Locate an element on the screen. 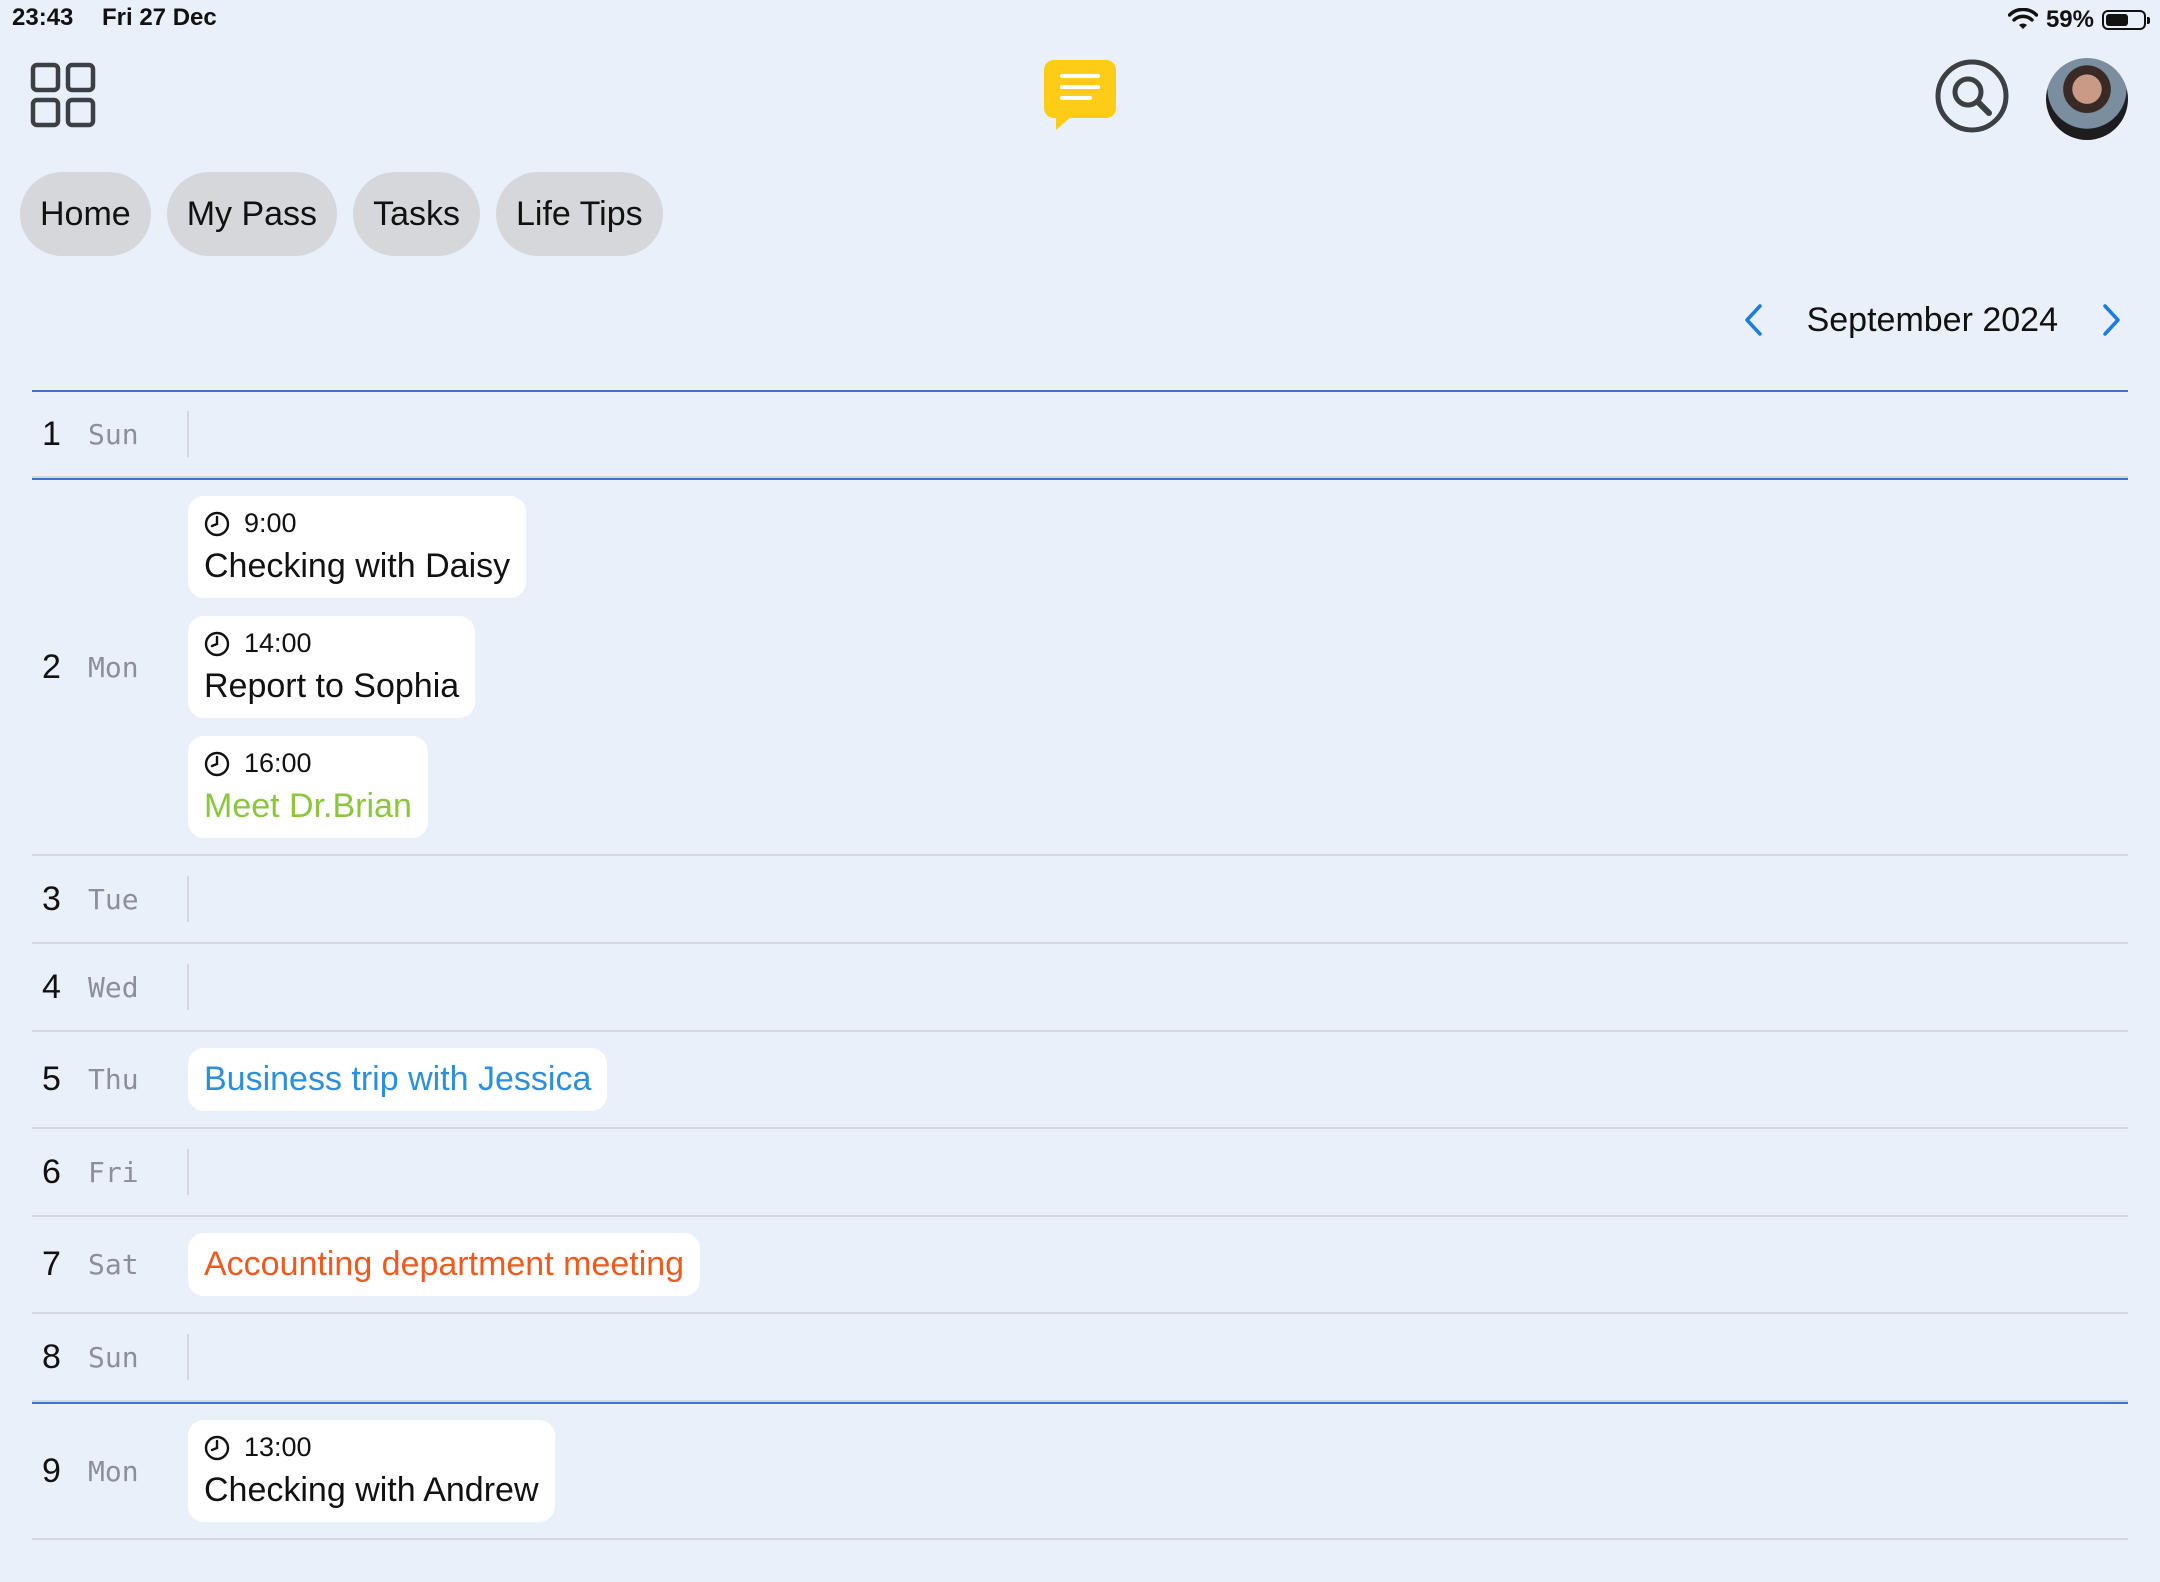  month-navigation: September 2024 is located at coordinates (1932, 320).